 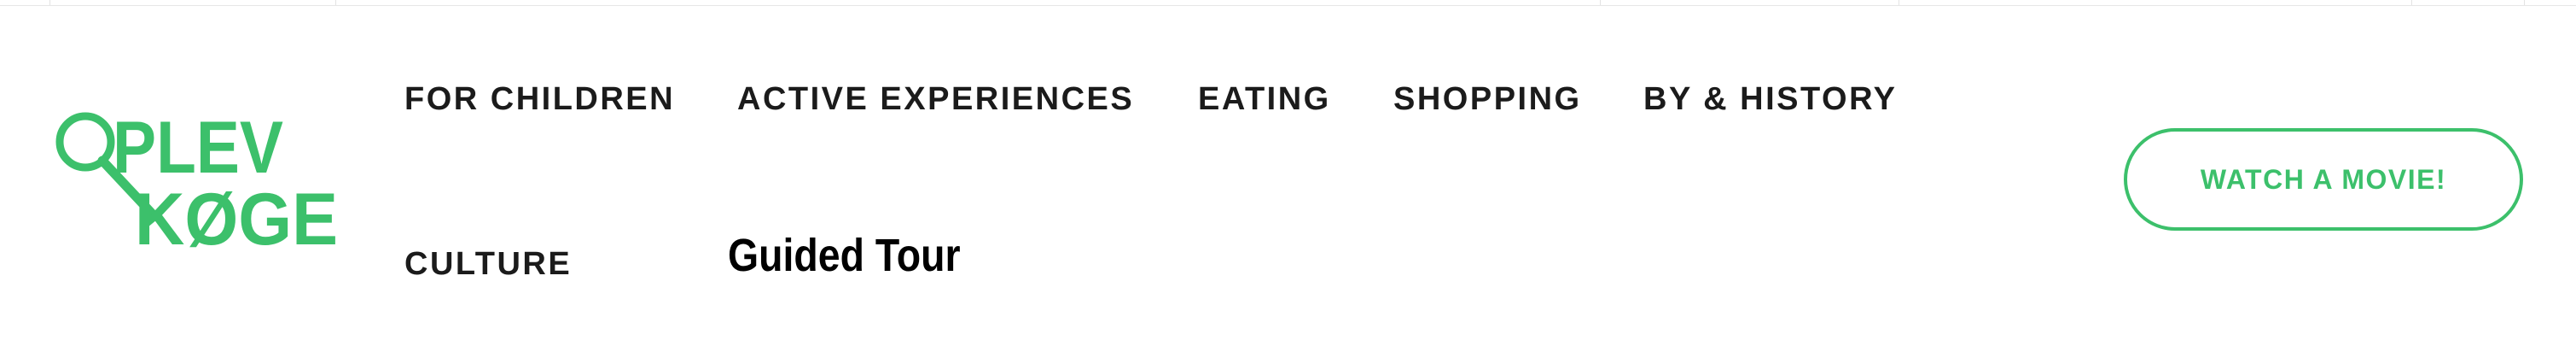 I want to click on site-logo: PLEV KØGE, so click(x=198, y=184).